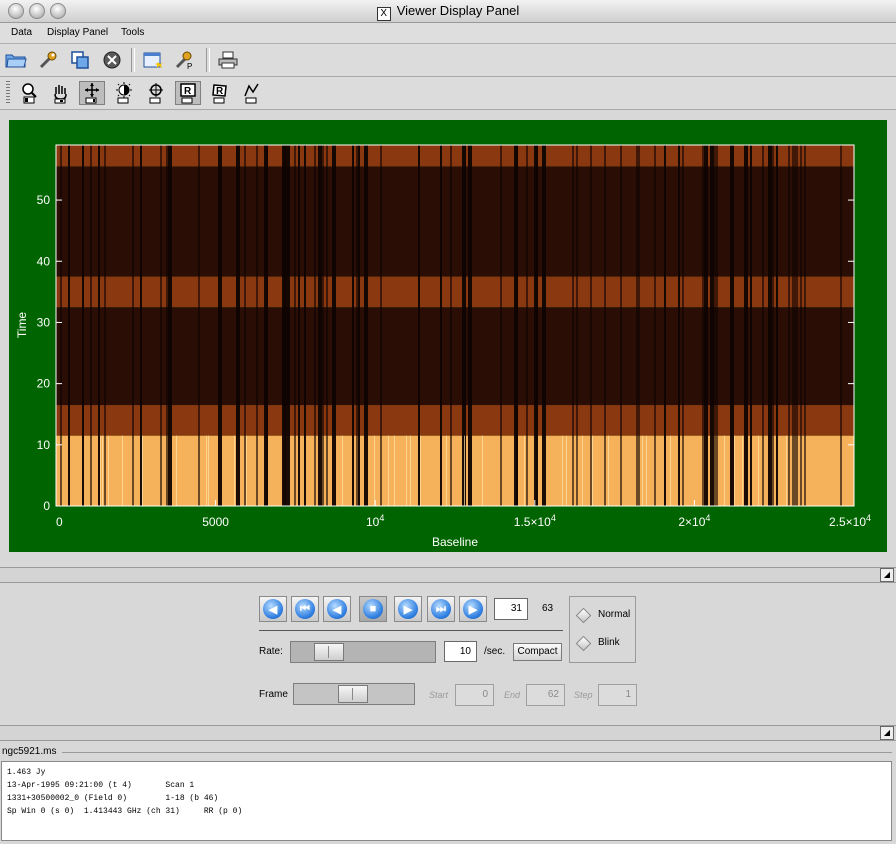 The image size is (896, 844). Describe the element at coordinates (77, 32) in the screenshot. I see `menu-display-panel: Display Panel` at that location.